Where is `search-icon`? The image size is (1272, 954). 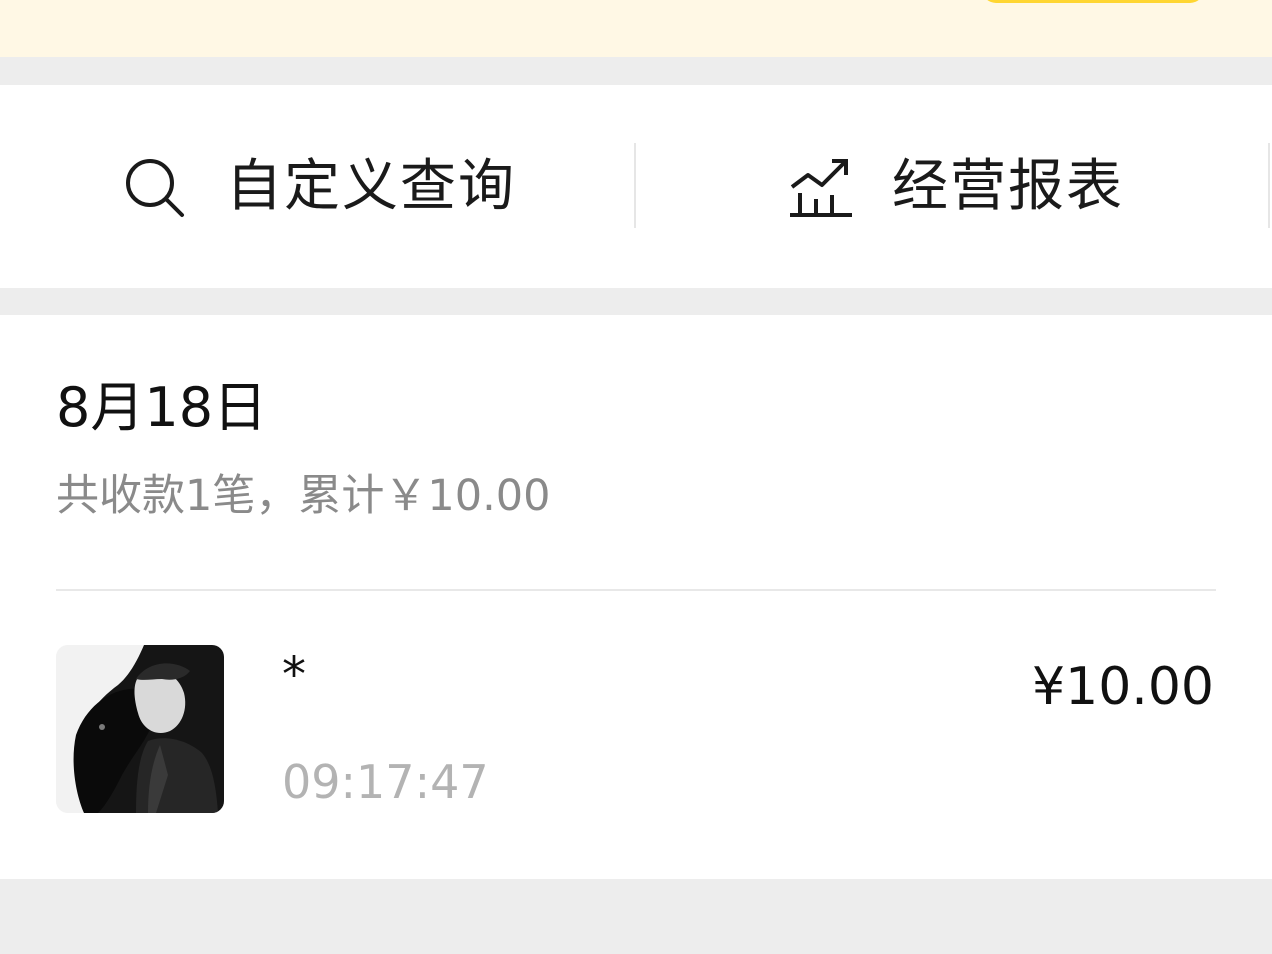 search-icon is located at coordinates (154, 187).